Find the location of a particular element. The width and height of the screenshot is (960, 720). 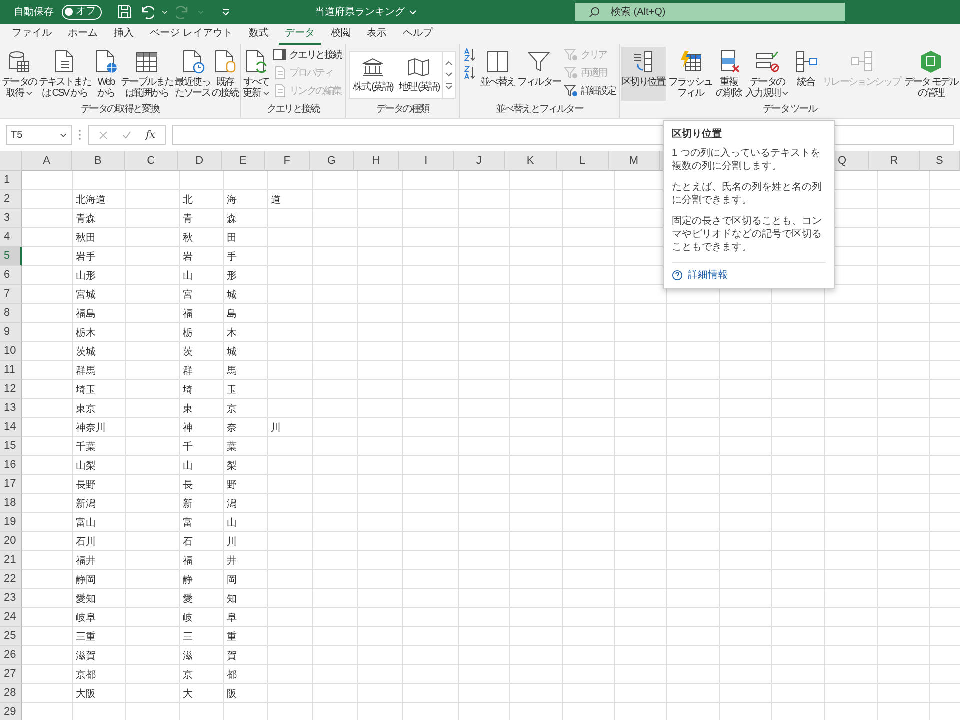

ribbon-button: すべて 更新 is located at coordinates (256, 74).